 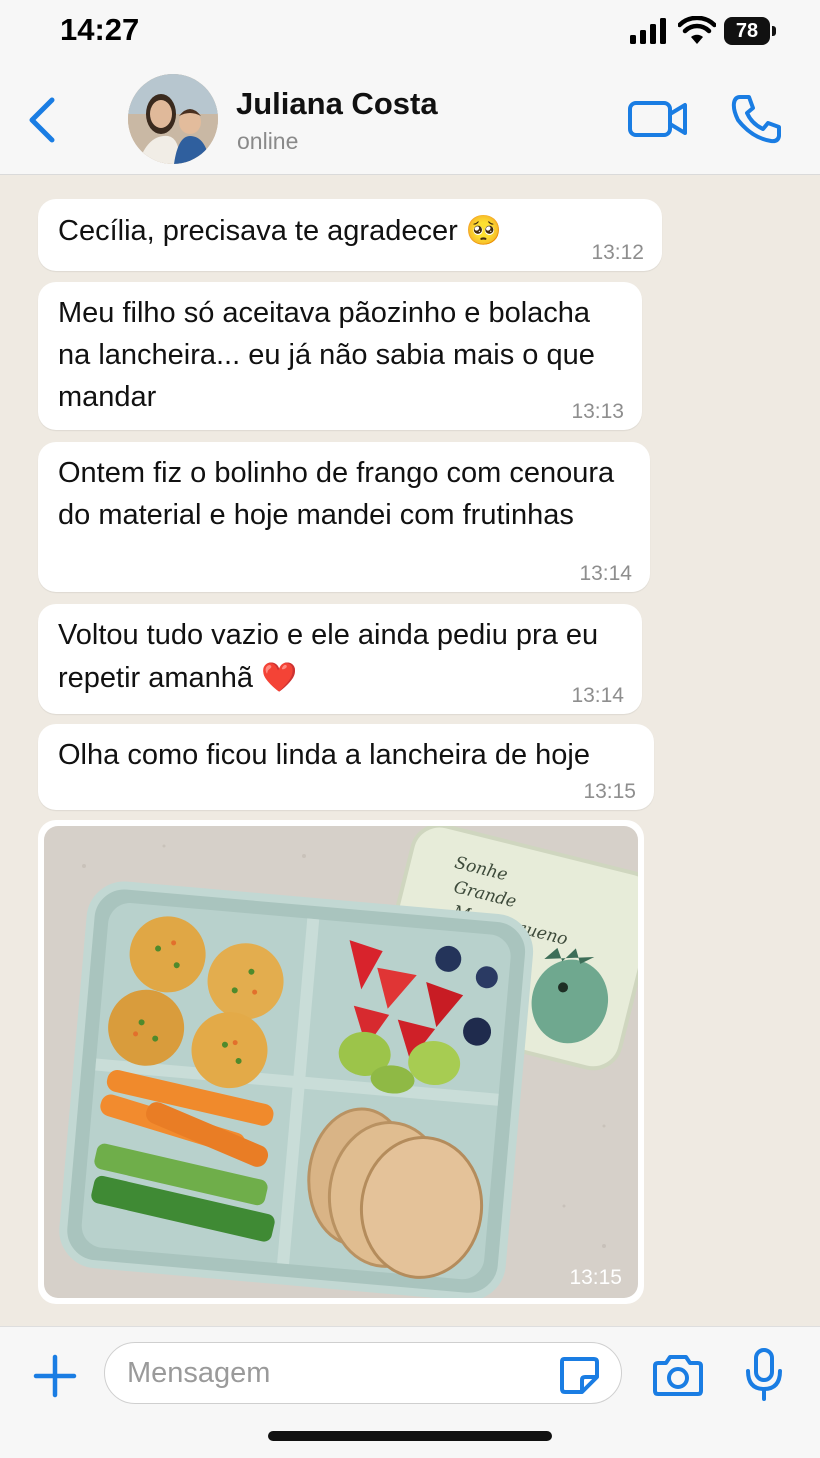 What do you see at coordinates (595, 1277) in the screenshot?
I see `photo-time: 13:15` at bounding box center [595, 1277].